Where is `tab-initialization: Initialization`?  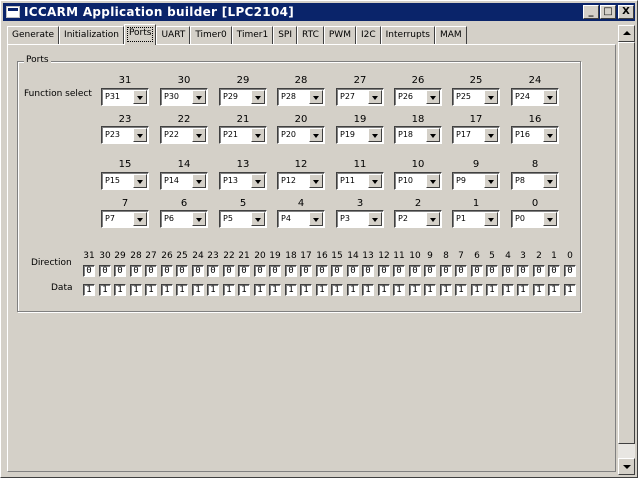 tab-initialization: Initialization is located at coordinates (91, 35).